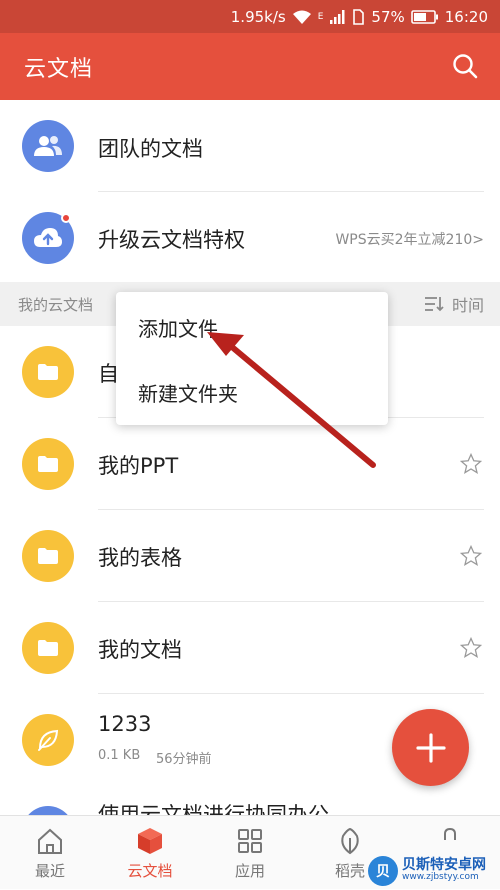 The width and height of the screenshot is (500, 890). Describe the element at coordinates (249, 871) in the screenshot. I see `nav-label: 应用` at that location.